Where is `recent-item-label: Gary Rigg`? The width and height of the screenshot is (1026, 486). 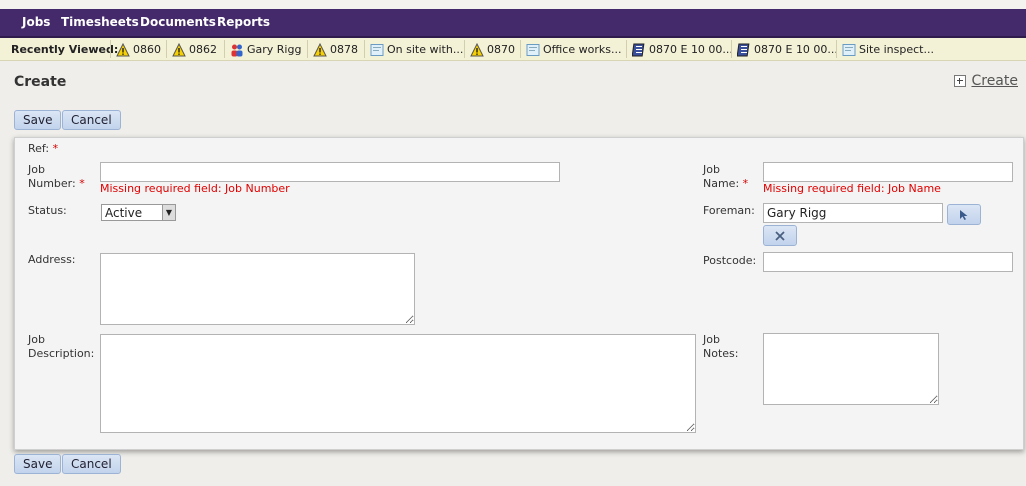 recent-item-label: Gary Rigg is located at coordinates (274, 49).